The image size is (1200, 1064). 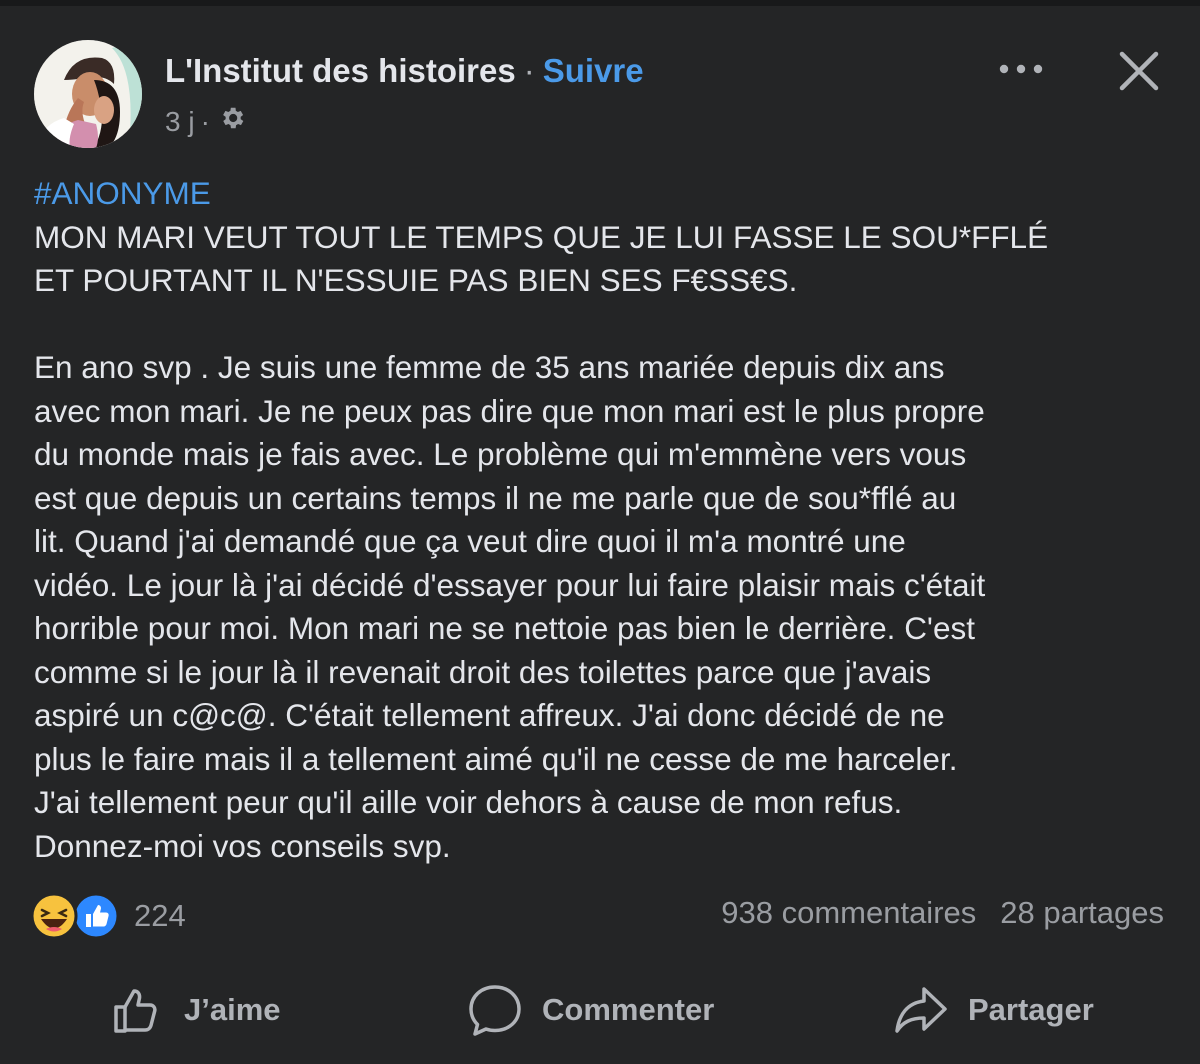 I want to click on reactions-summary: 224, so click(x=108, y=916).